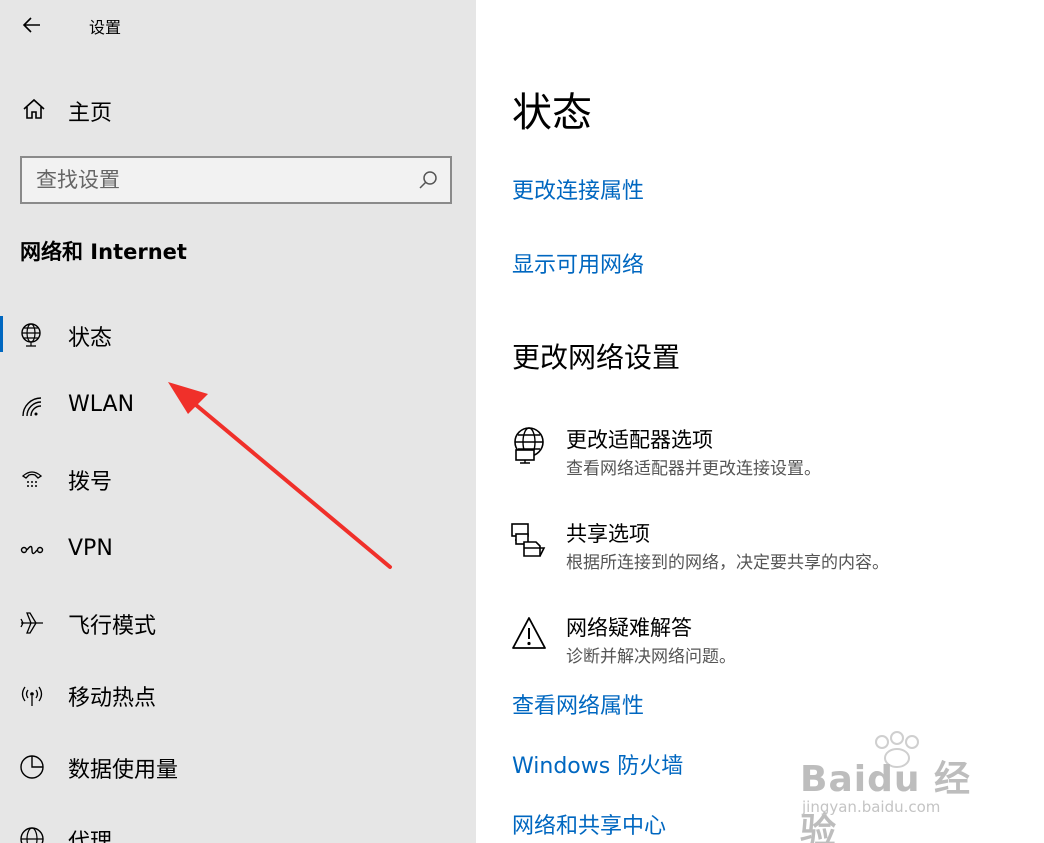 The height and width of the screenshot is (843, 1044). I want to click on back-button, so click(33, 25).